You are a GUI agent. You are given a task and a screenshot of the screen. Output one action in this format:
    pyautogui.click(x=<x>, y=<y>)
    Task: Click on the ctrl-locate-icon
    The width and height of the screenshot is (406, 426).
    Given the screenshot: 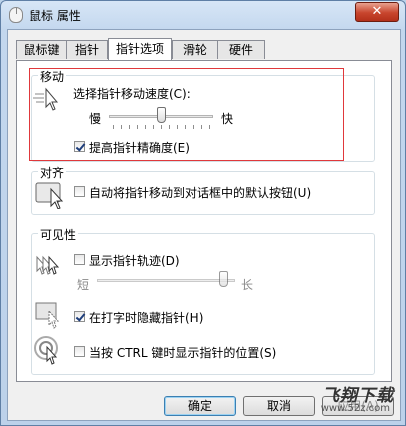 What is the action you would take?
    pyautogui.click(x=46, y=350)
    